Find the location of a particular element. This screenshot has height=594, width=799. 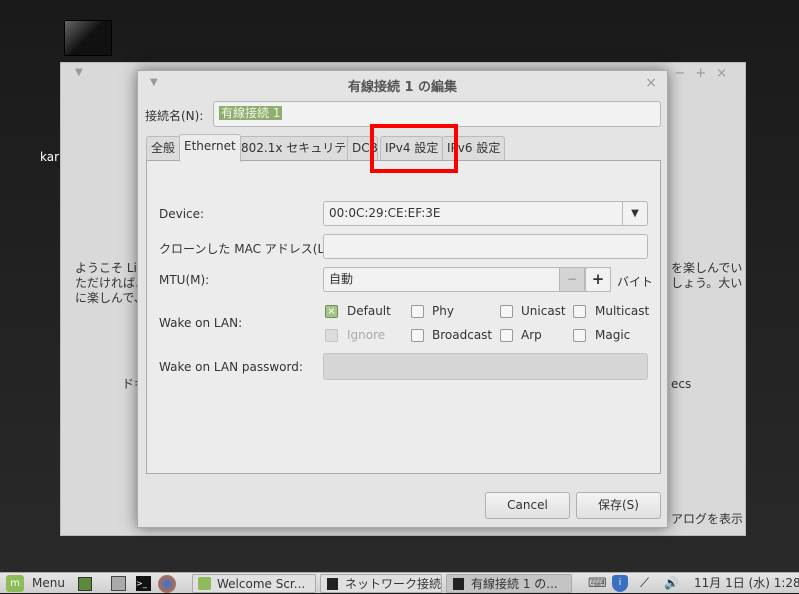

wol-phy-label: Phy is located at coordinates (443, 311).